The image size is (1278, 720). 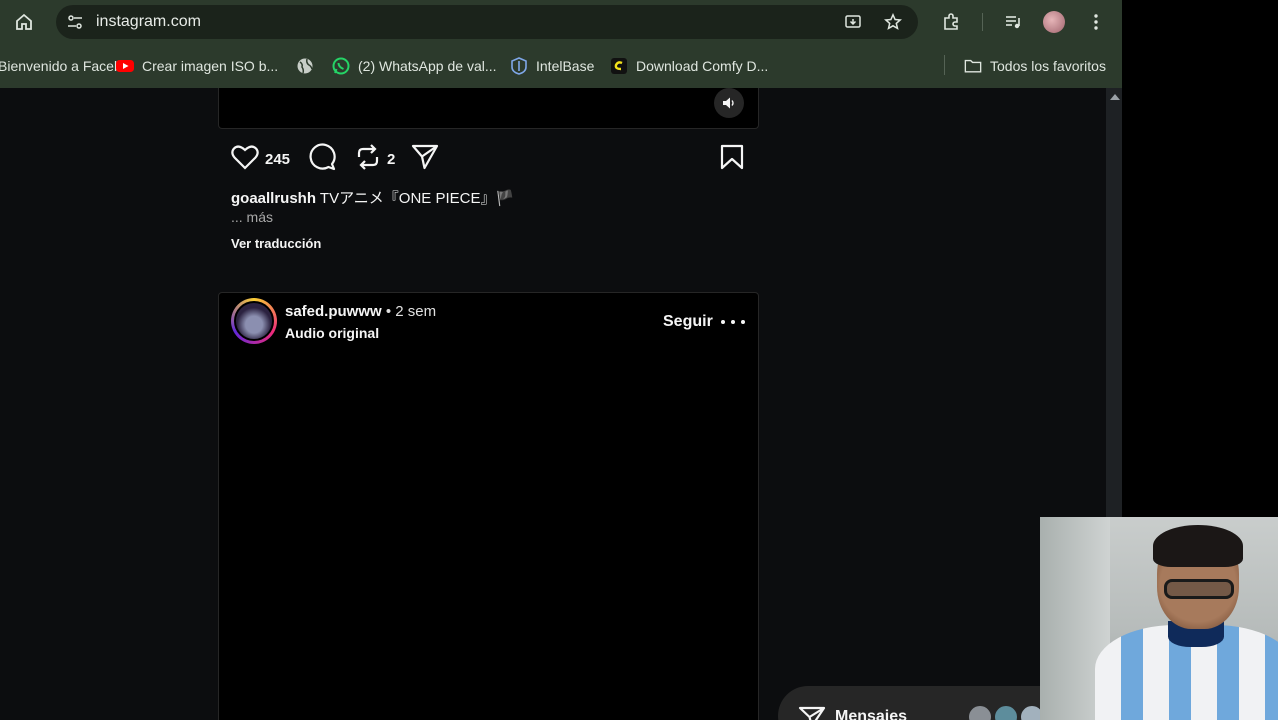 I want to click on more-options-icon, so click(x=733, y=322).